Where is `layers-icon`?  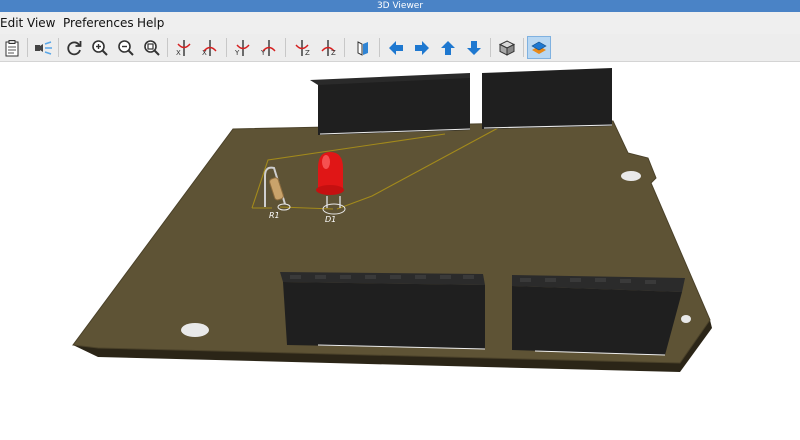 layers-icon is located at coordinates (539, 47).